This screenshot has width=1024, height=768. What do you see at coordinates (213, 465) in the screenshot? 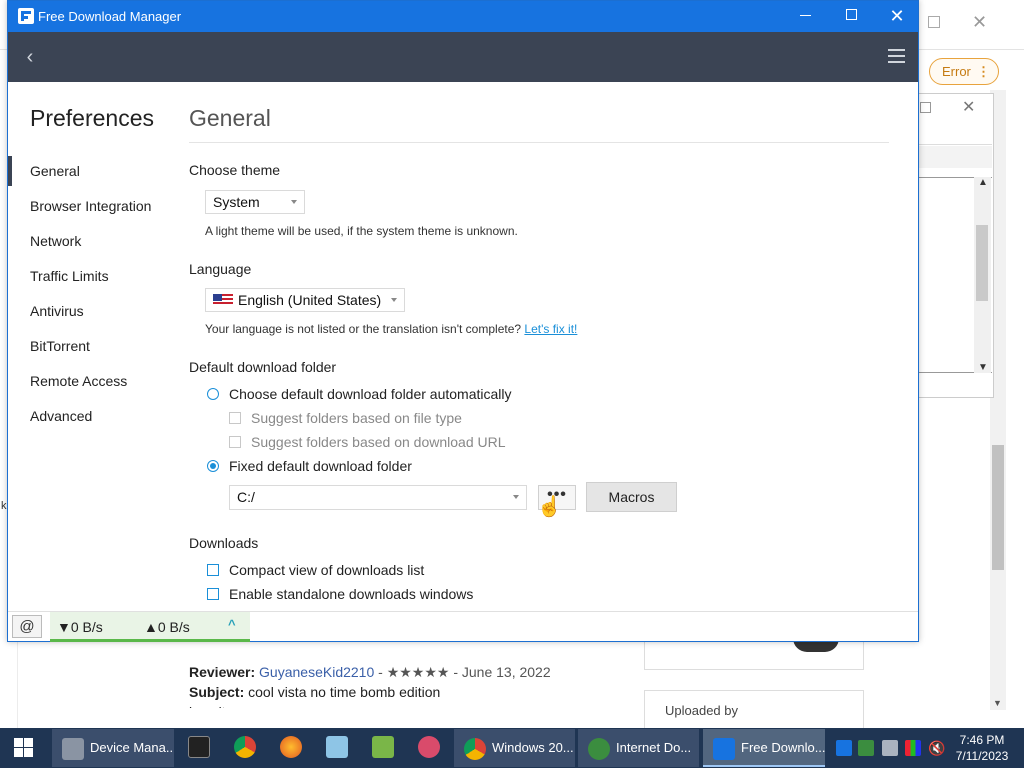
I see `fixed-folder-radio` at bounding box center [213, 465].